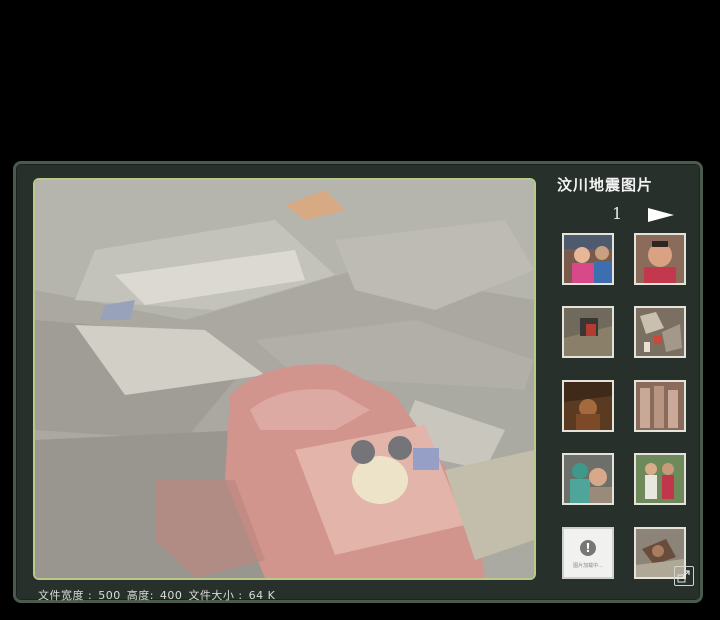 This screenshot has height=620, width=720. Describe the element at coordinates (65, 595) in the screenshot. I see `width-label: 文件宽度 :` at that location.